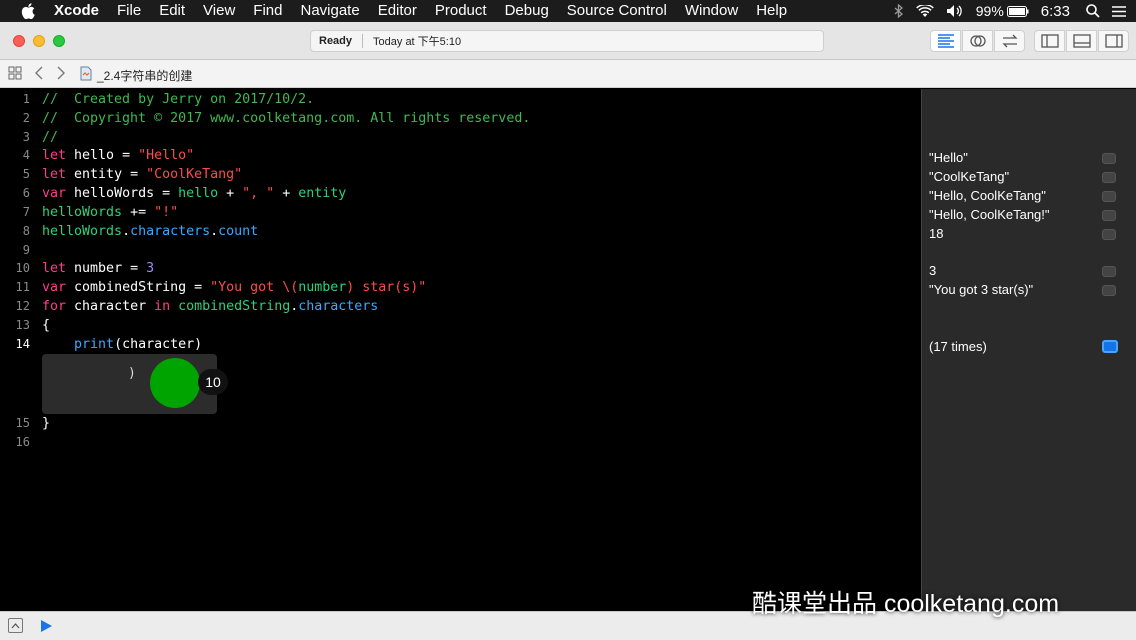 Image resolution: width=1136 pixels, height=640 pixels. Describe the element at coordinates (219, 11) in the screenshot. I see `menu-view: View` at that location.